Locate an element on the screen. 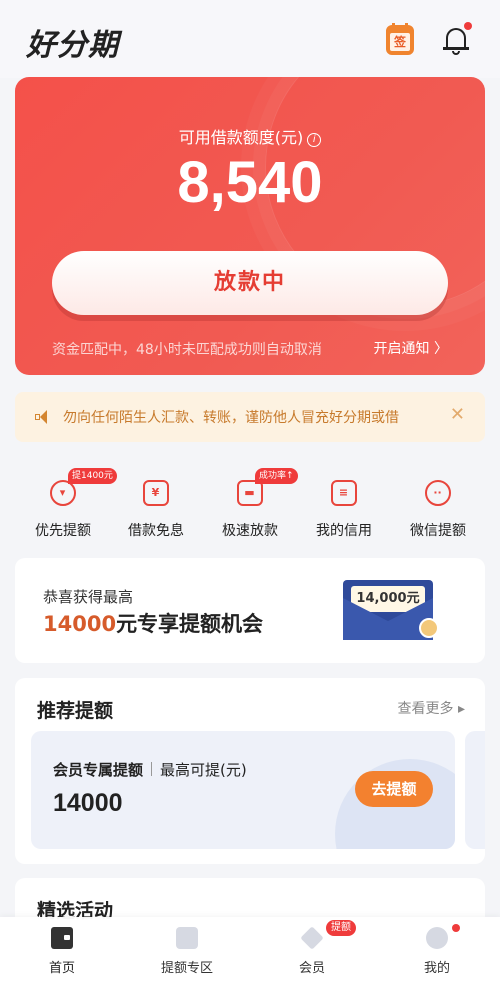 Image resolution: width=500 pixels, height=982 pixels. matching-note: 资金匹配中，48小时未匹配成功则自动取消 is located at coordinates (187, 350).